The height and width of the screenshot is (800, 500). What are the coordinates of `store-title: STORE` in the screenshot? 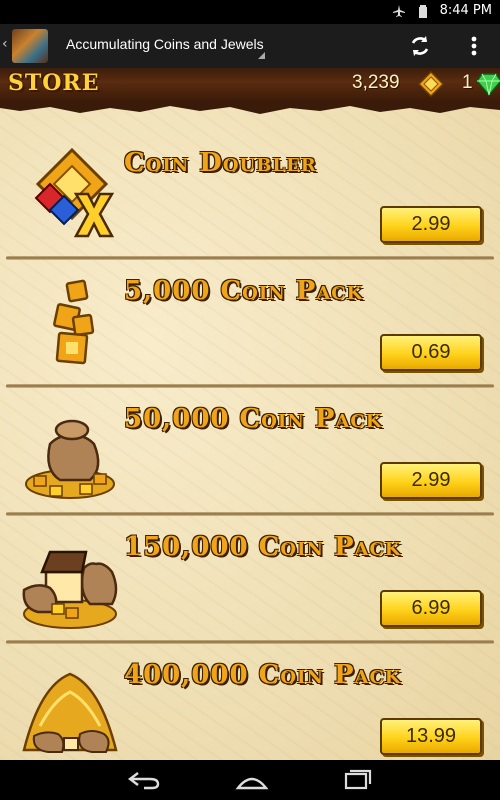 It's located at (54, 83).